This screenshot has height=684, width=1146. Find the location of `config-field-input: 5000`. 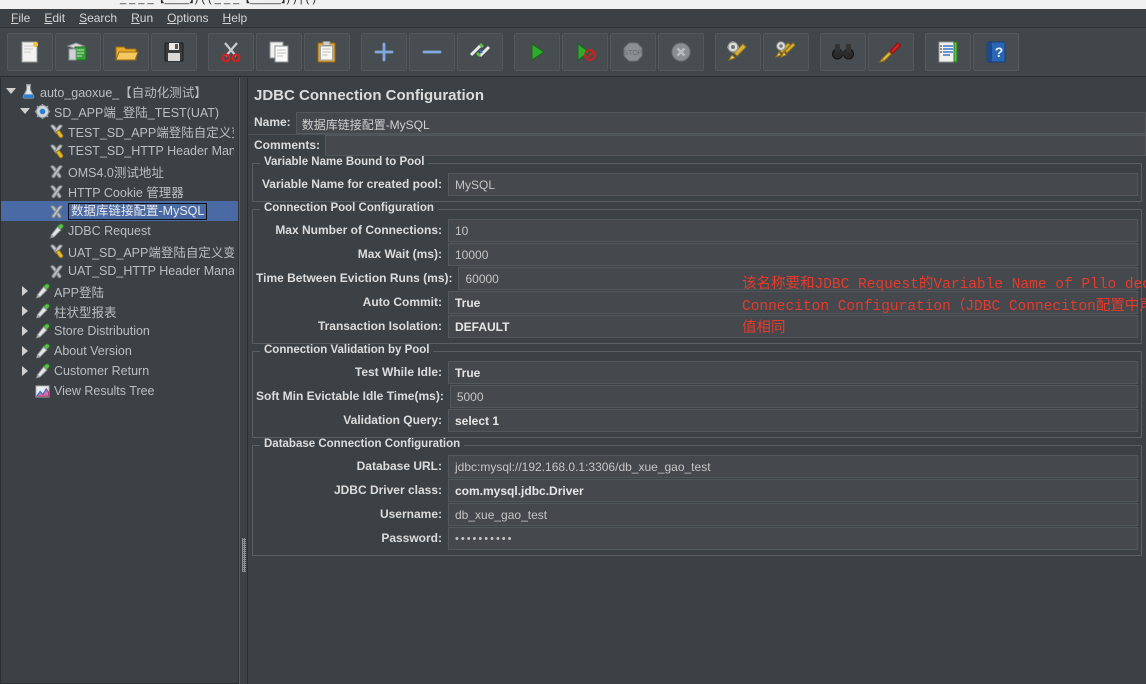

config-field-input: 5000 is located at coordinates (793, 396).